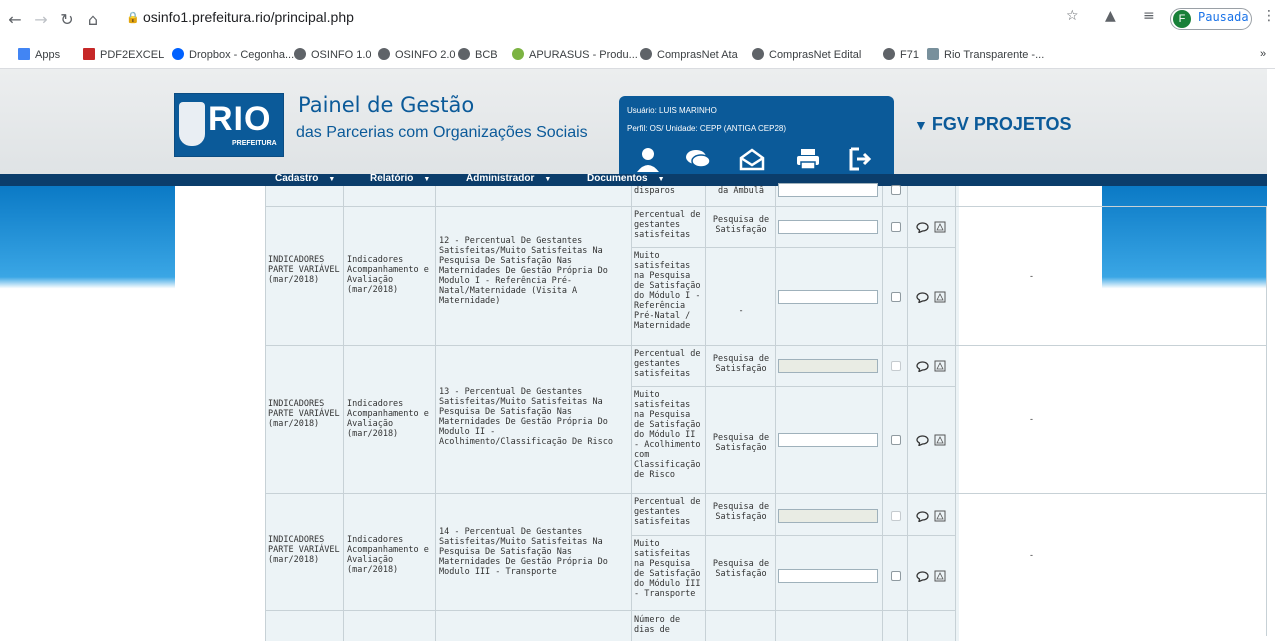 The image size is (1275, 641). What do you see at coordinates (654, 191) in the screenshot?
I see `indicator-text: disparos` at bounding box center [654, 191].